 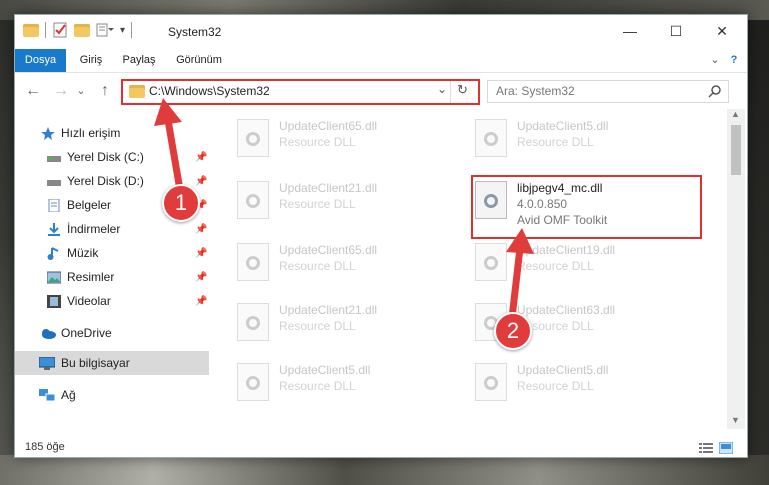 I want to click on arrow-1-head, so click(x=168, y=112).